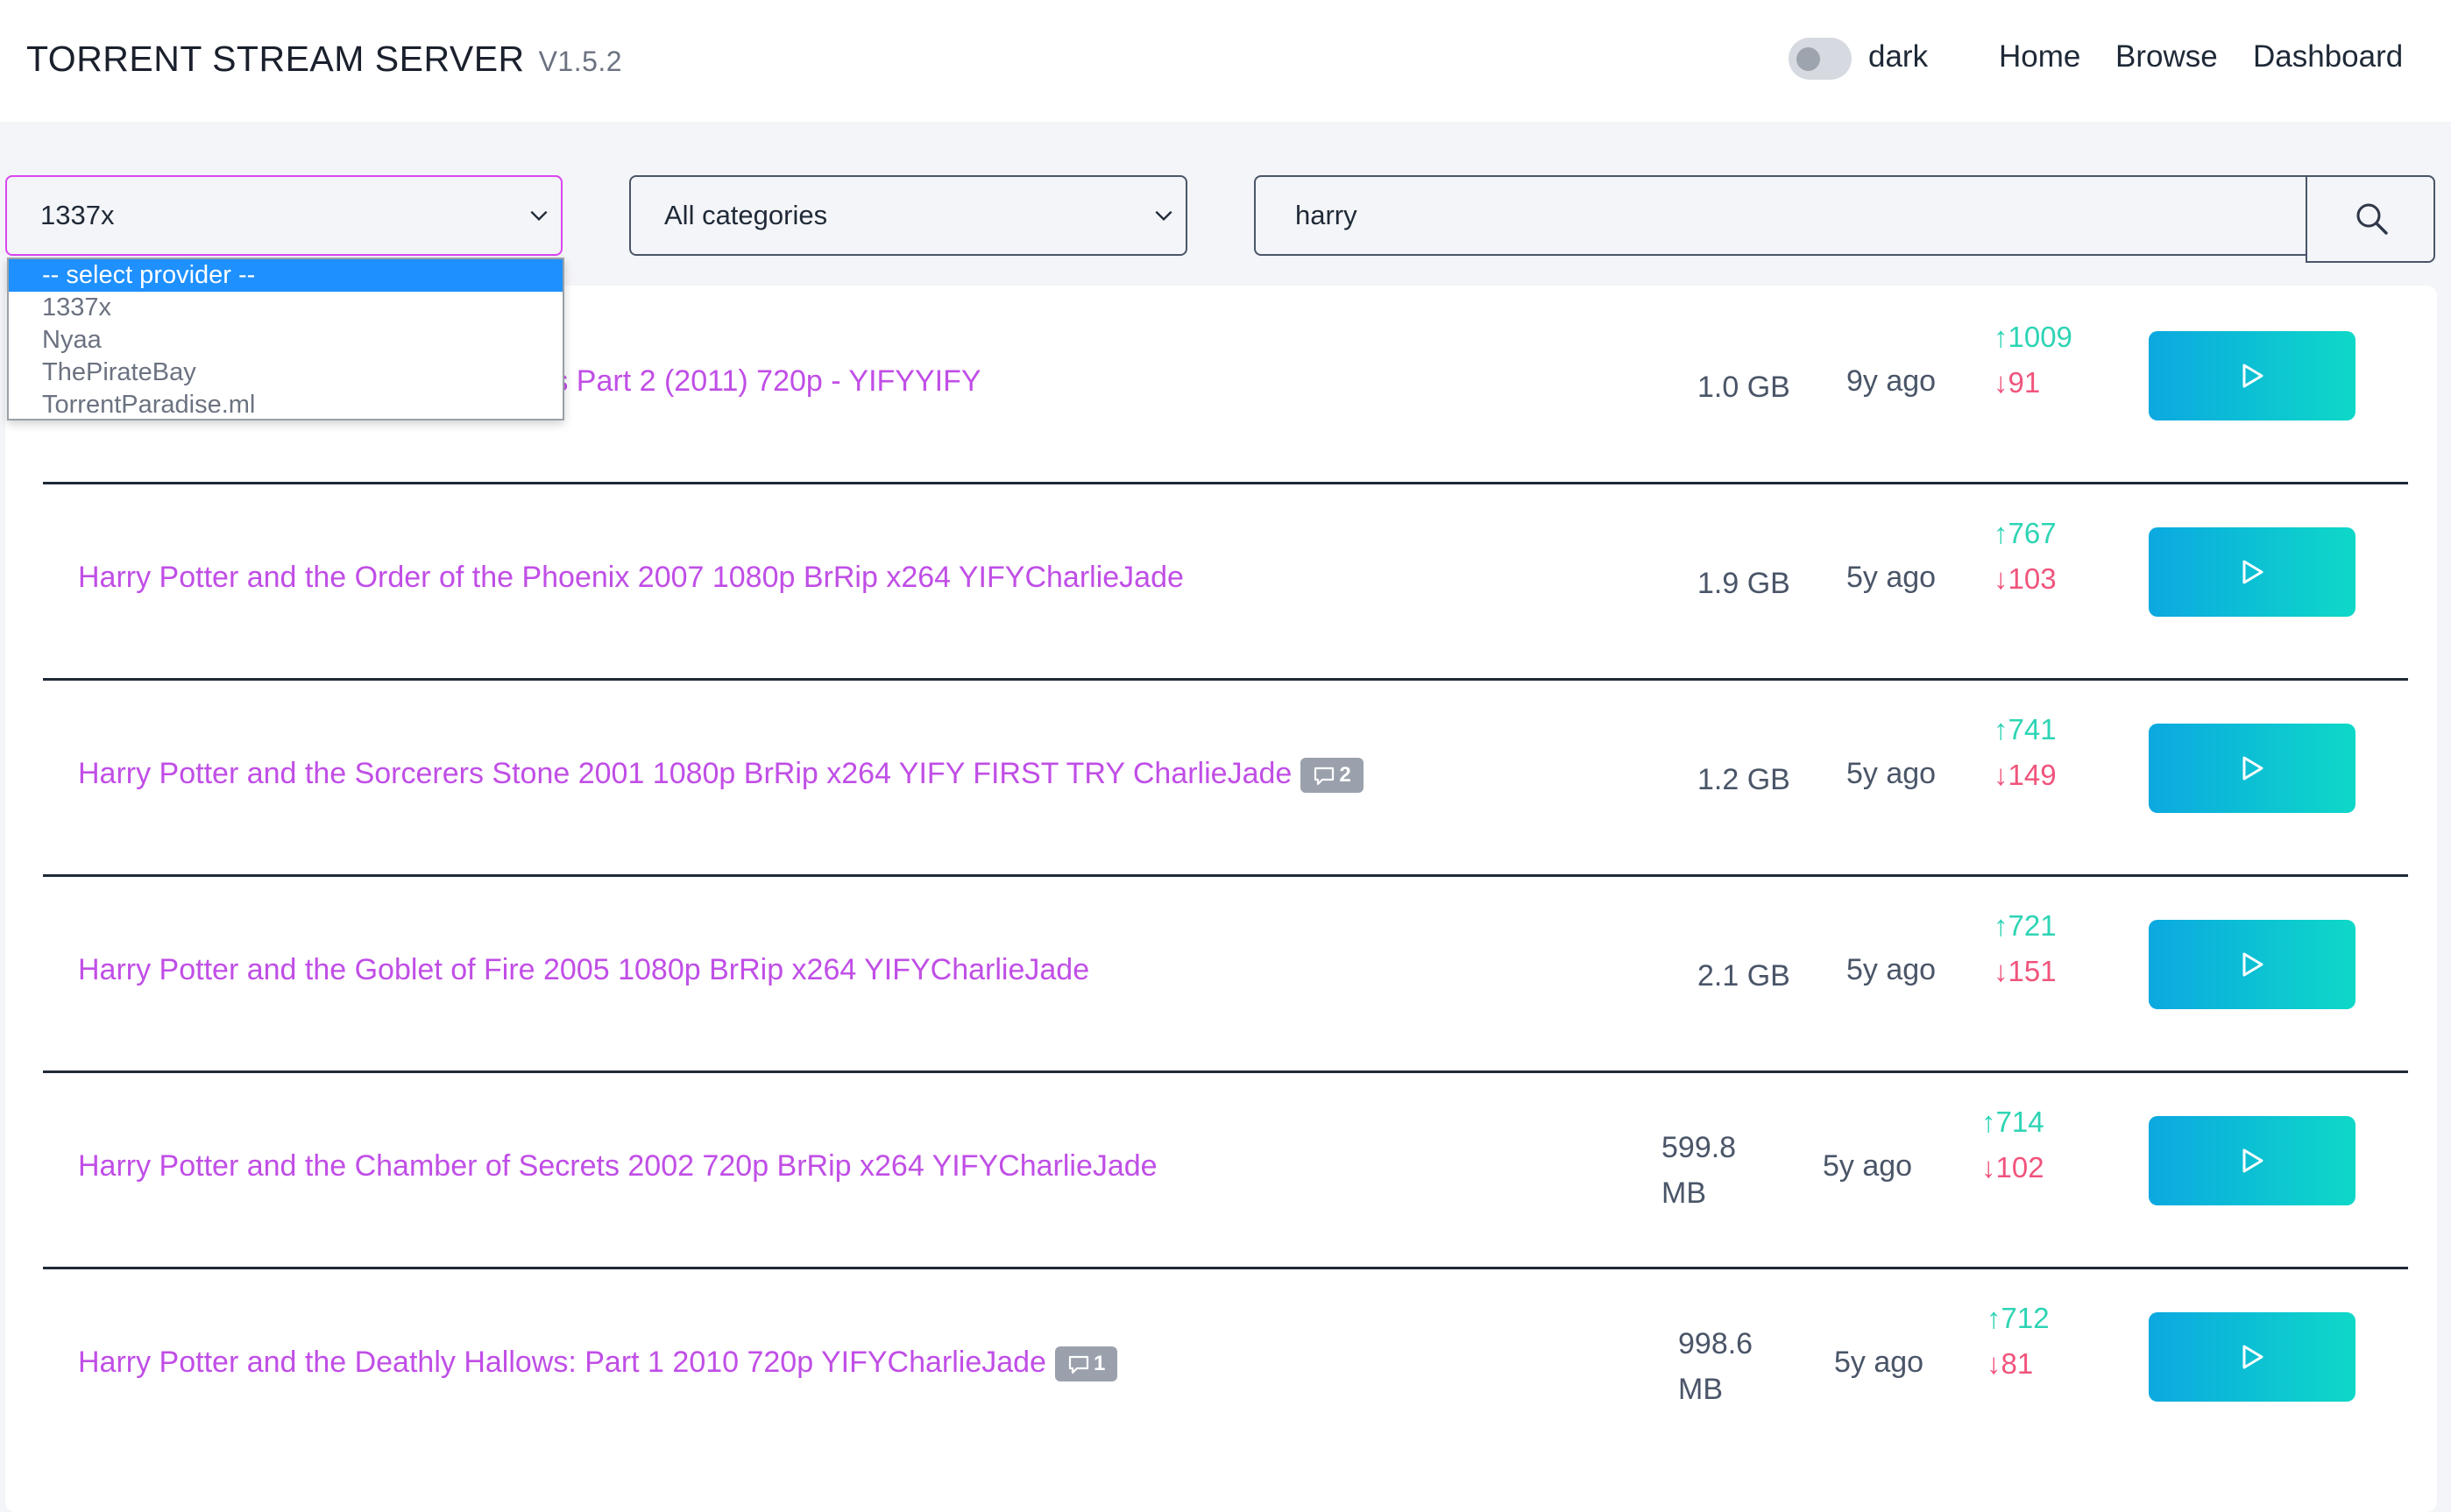 The width and height of the screenshot is (2451, 1512). Describe the element at coordinates (286, 373) in the screenshot. I see `provider-option-thepiratebay: ThePirateBay` at that location.